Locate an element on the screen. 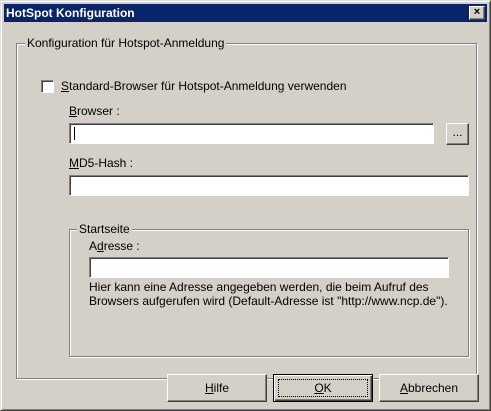 This screenshot has height=411, width=491. md5-hash-input is located at coordinates (269, 185).